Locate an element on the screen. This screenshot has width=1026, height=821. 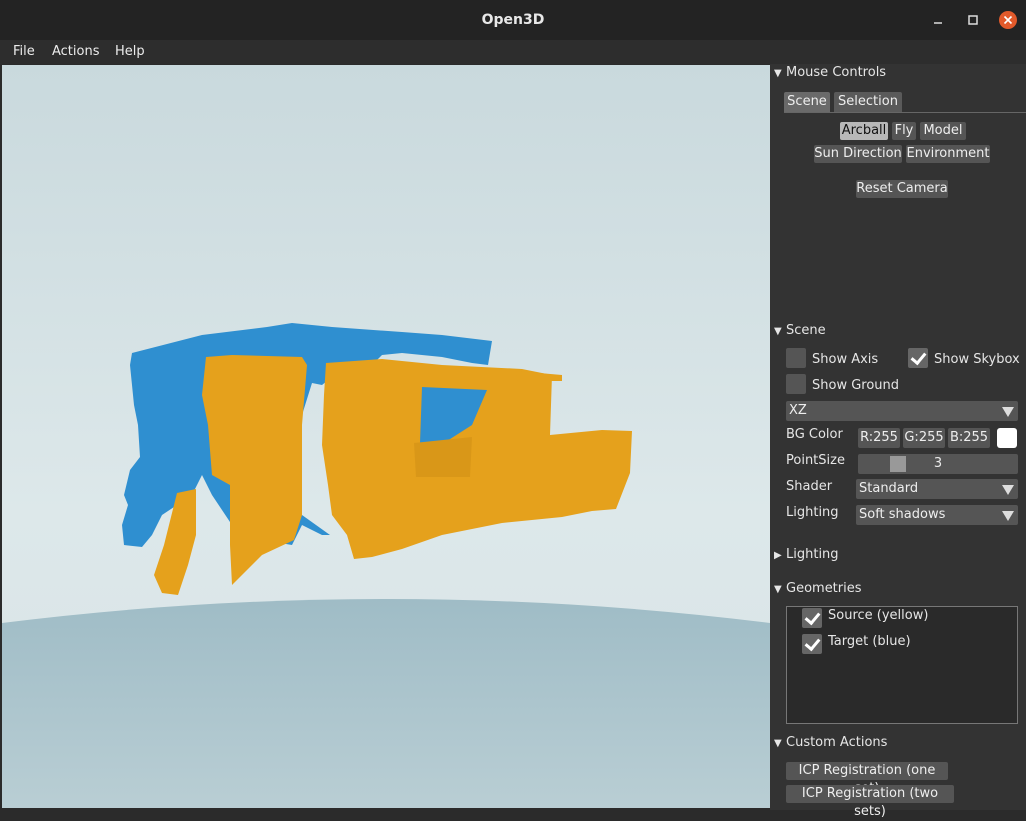
source-inner-frame is located at coordinates (443, 457).